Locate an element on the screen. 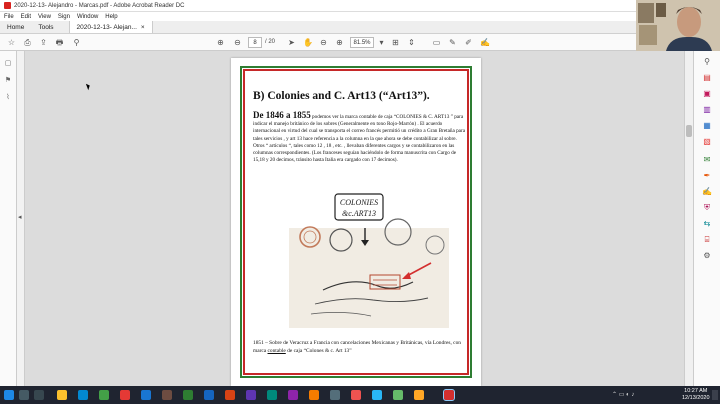  highlight-pen-icon: ✎ is located at coordinates (452, 42).